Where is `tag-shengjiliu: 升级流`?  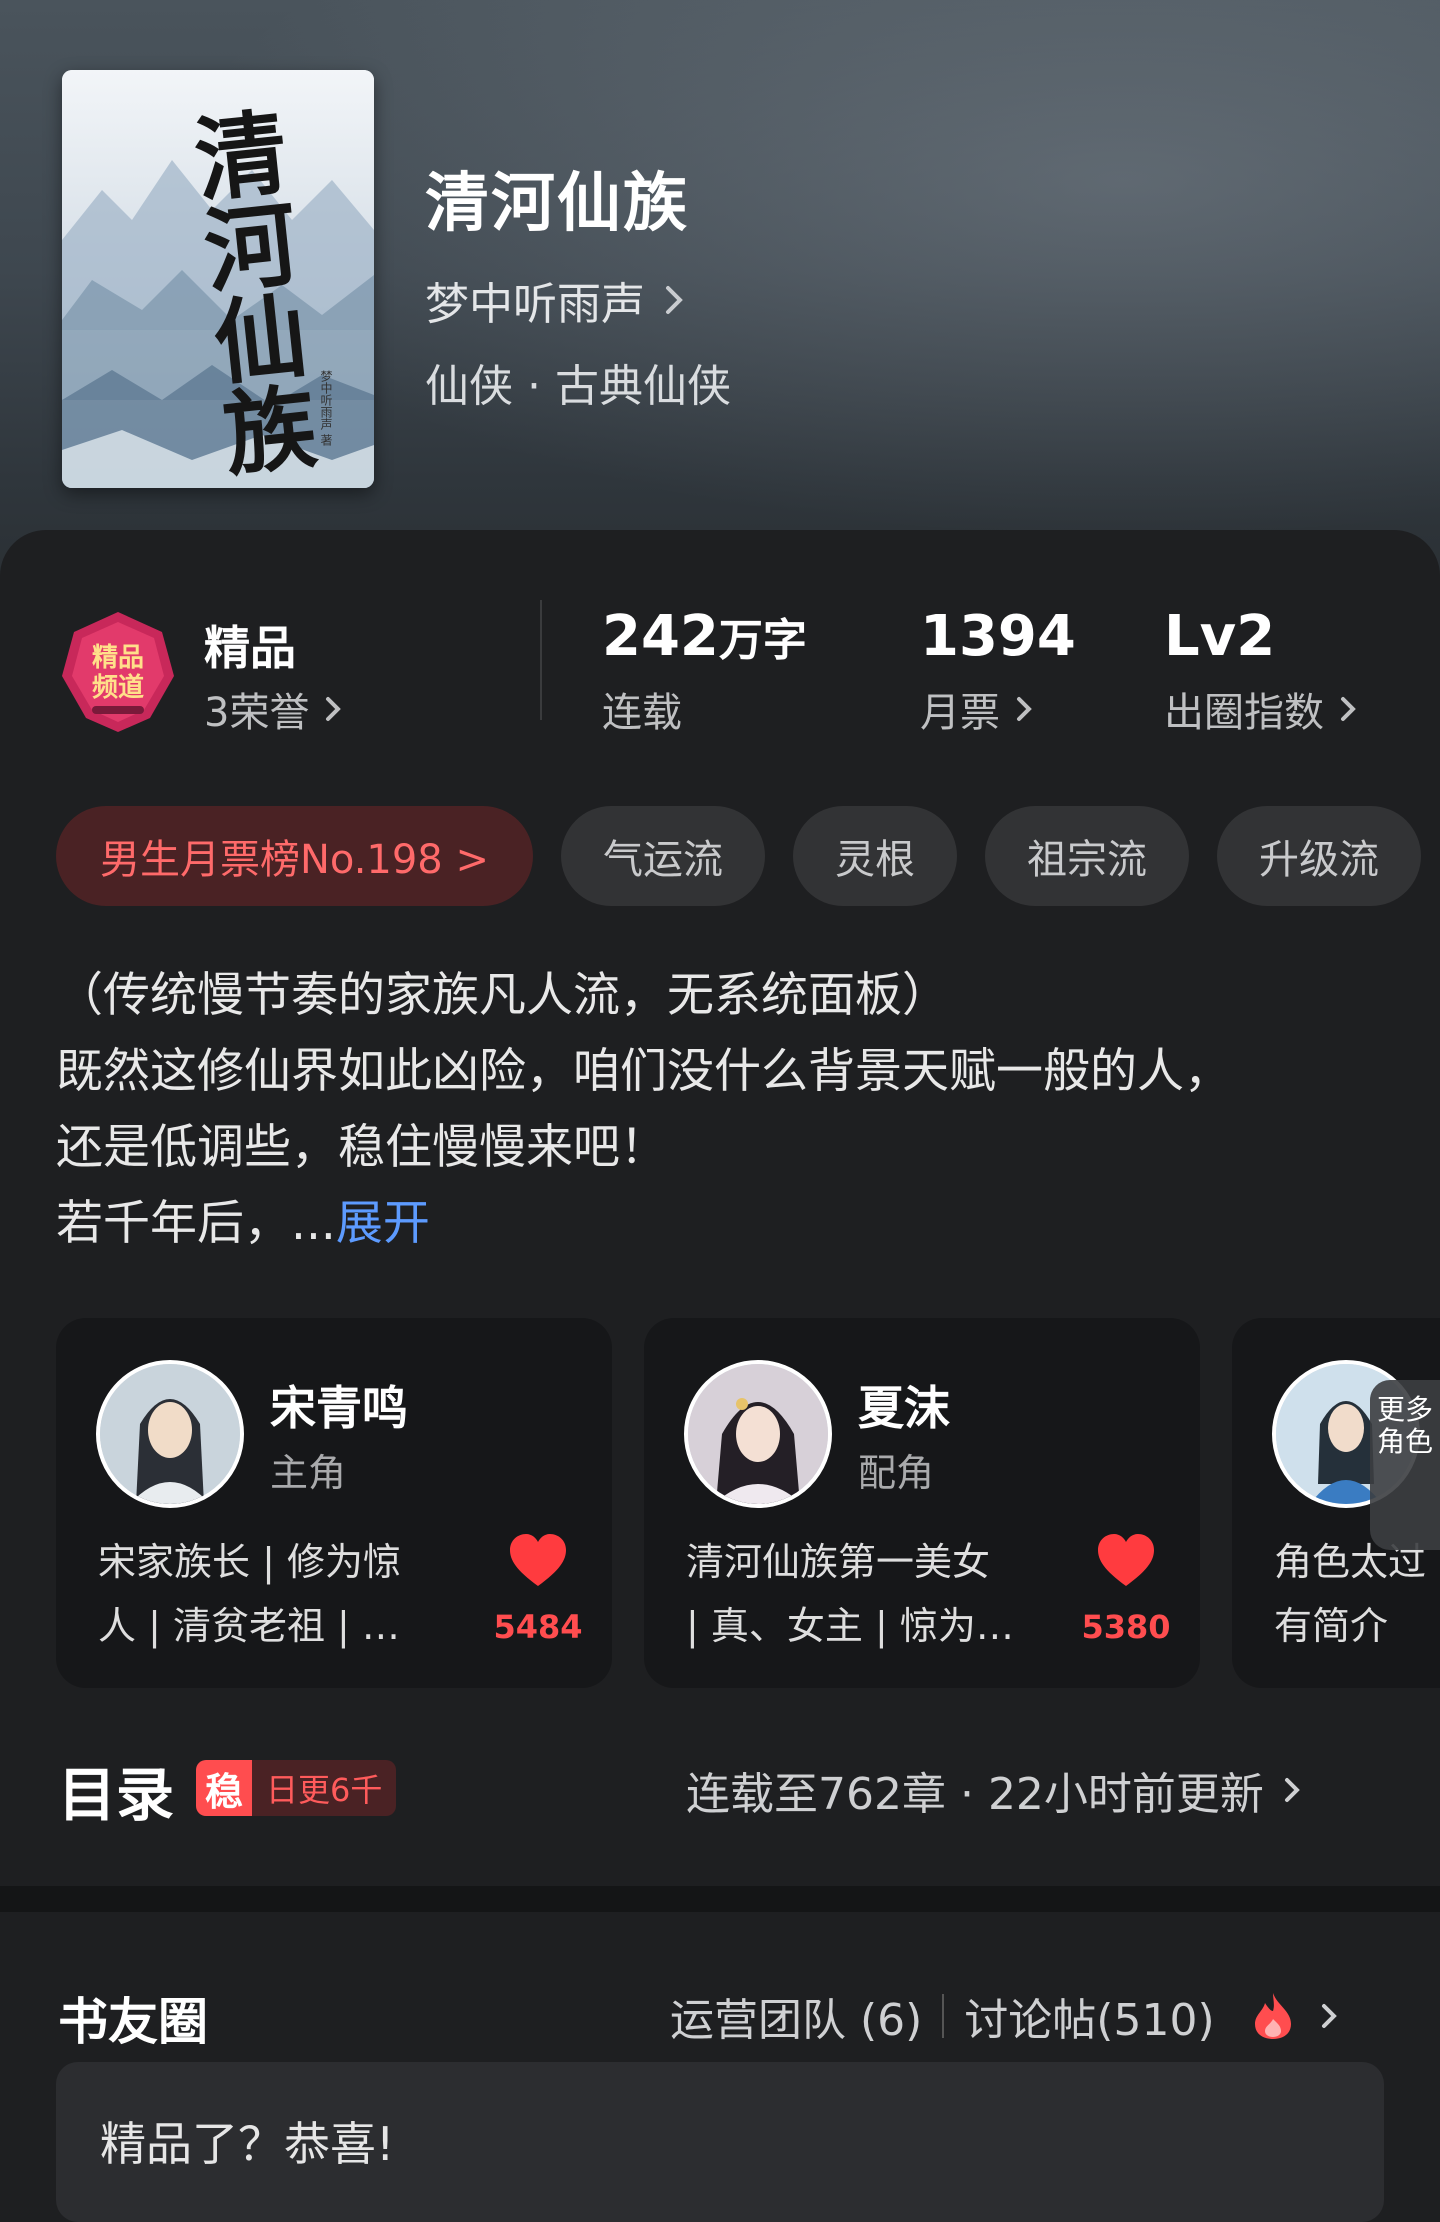 tag-shengjiliu: 升级流 is located at coordinates (1318, 856).